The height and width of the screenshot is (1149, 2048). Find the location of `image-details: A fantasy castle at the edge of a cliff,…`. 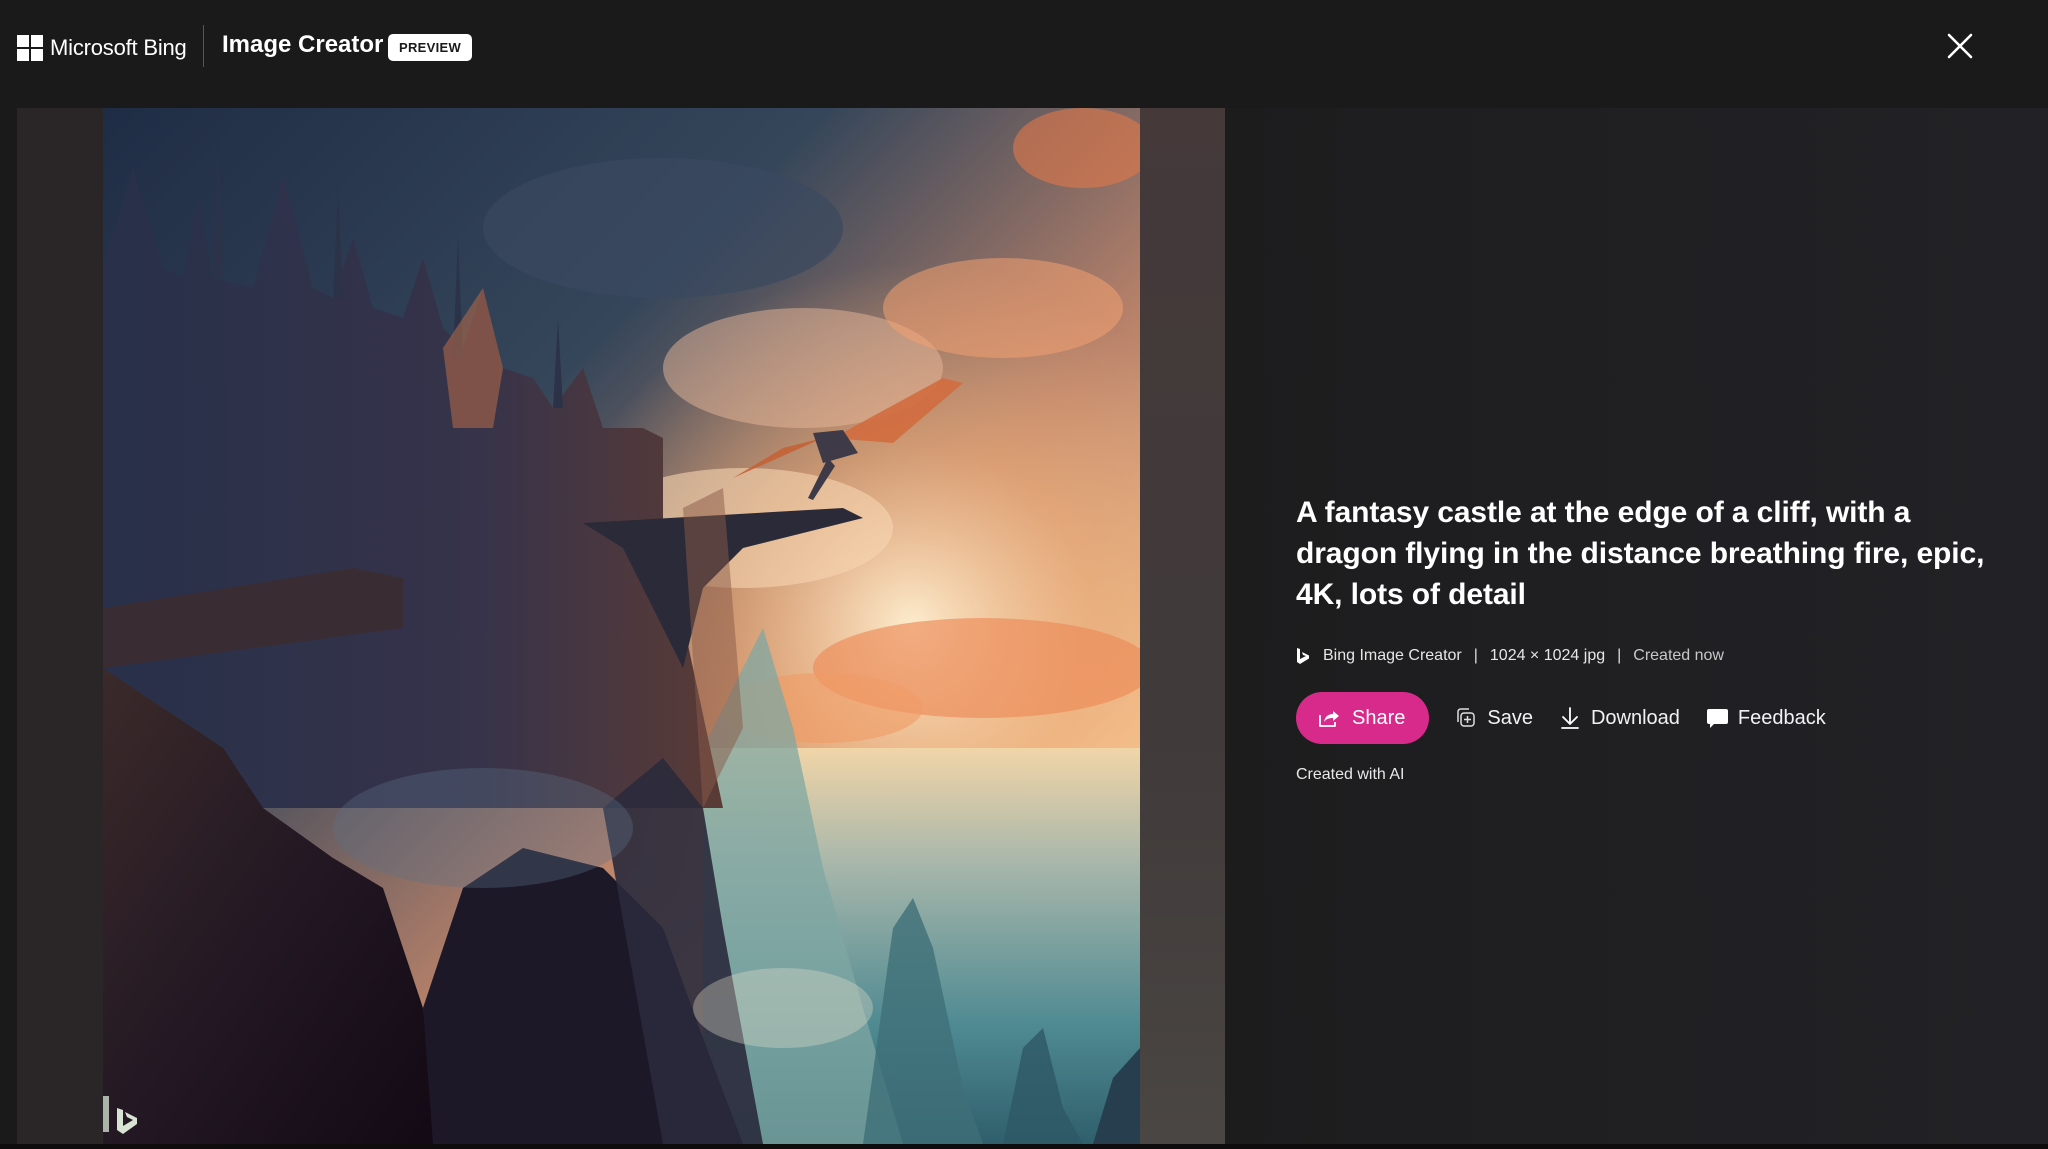

image-details: A fantasy castle at the edge of a cliff,… is located at coordinates (1656, 638).